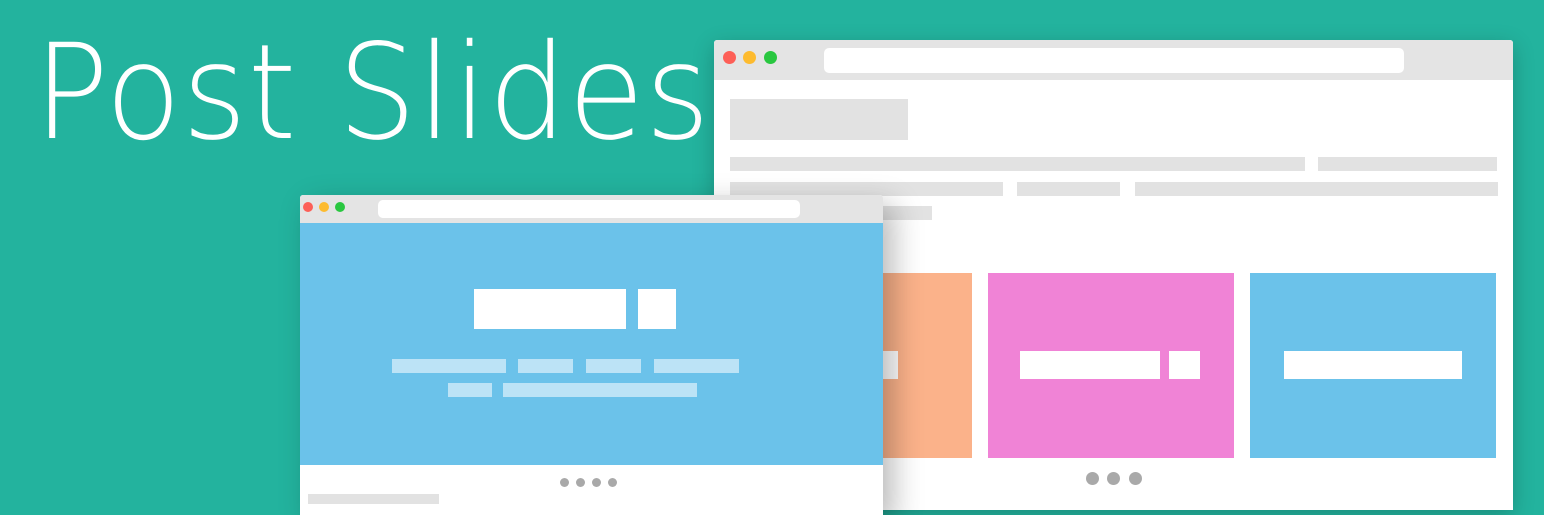  I want to click on slide-card-blue, so click(1373, 365).